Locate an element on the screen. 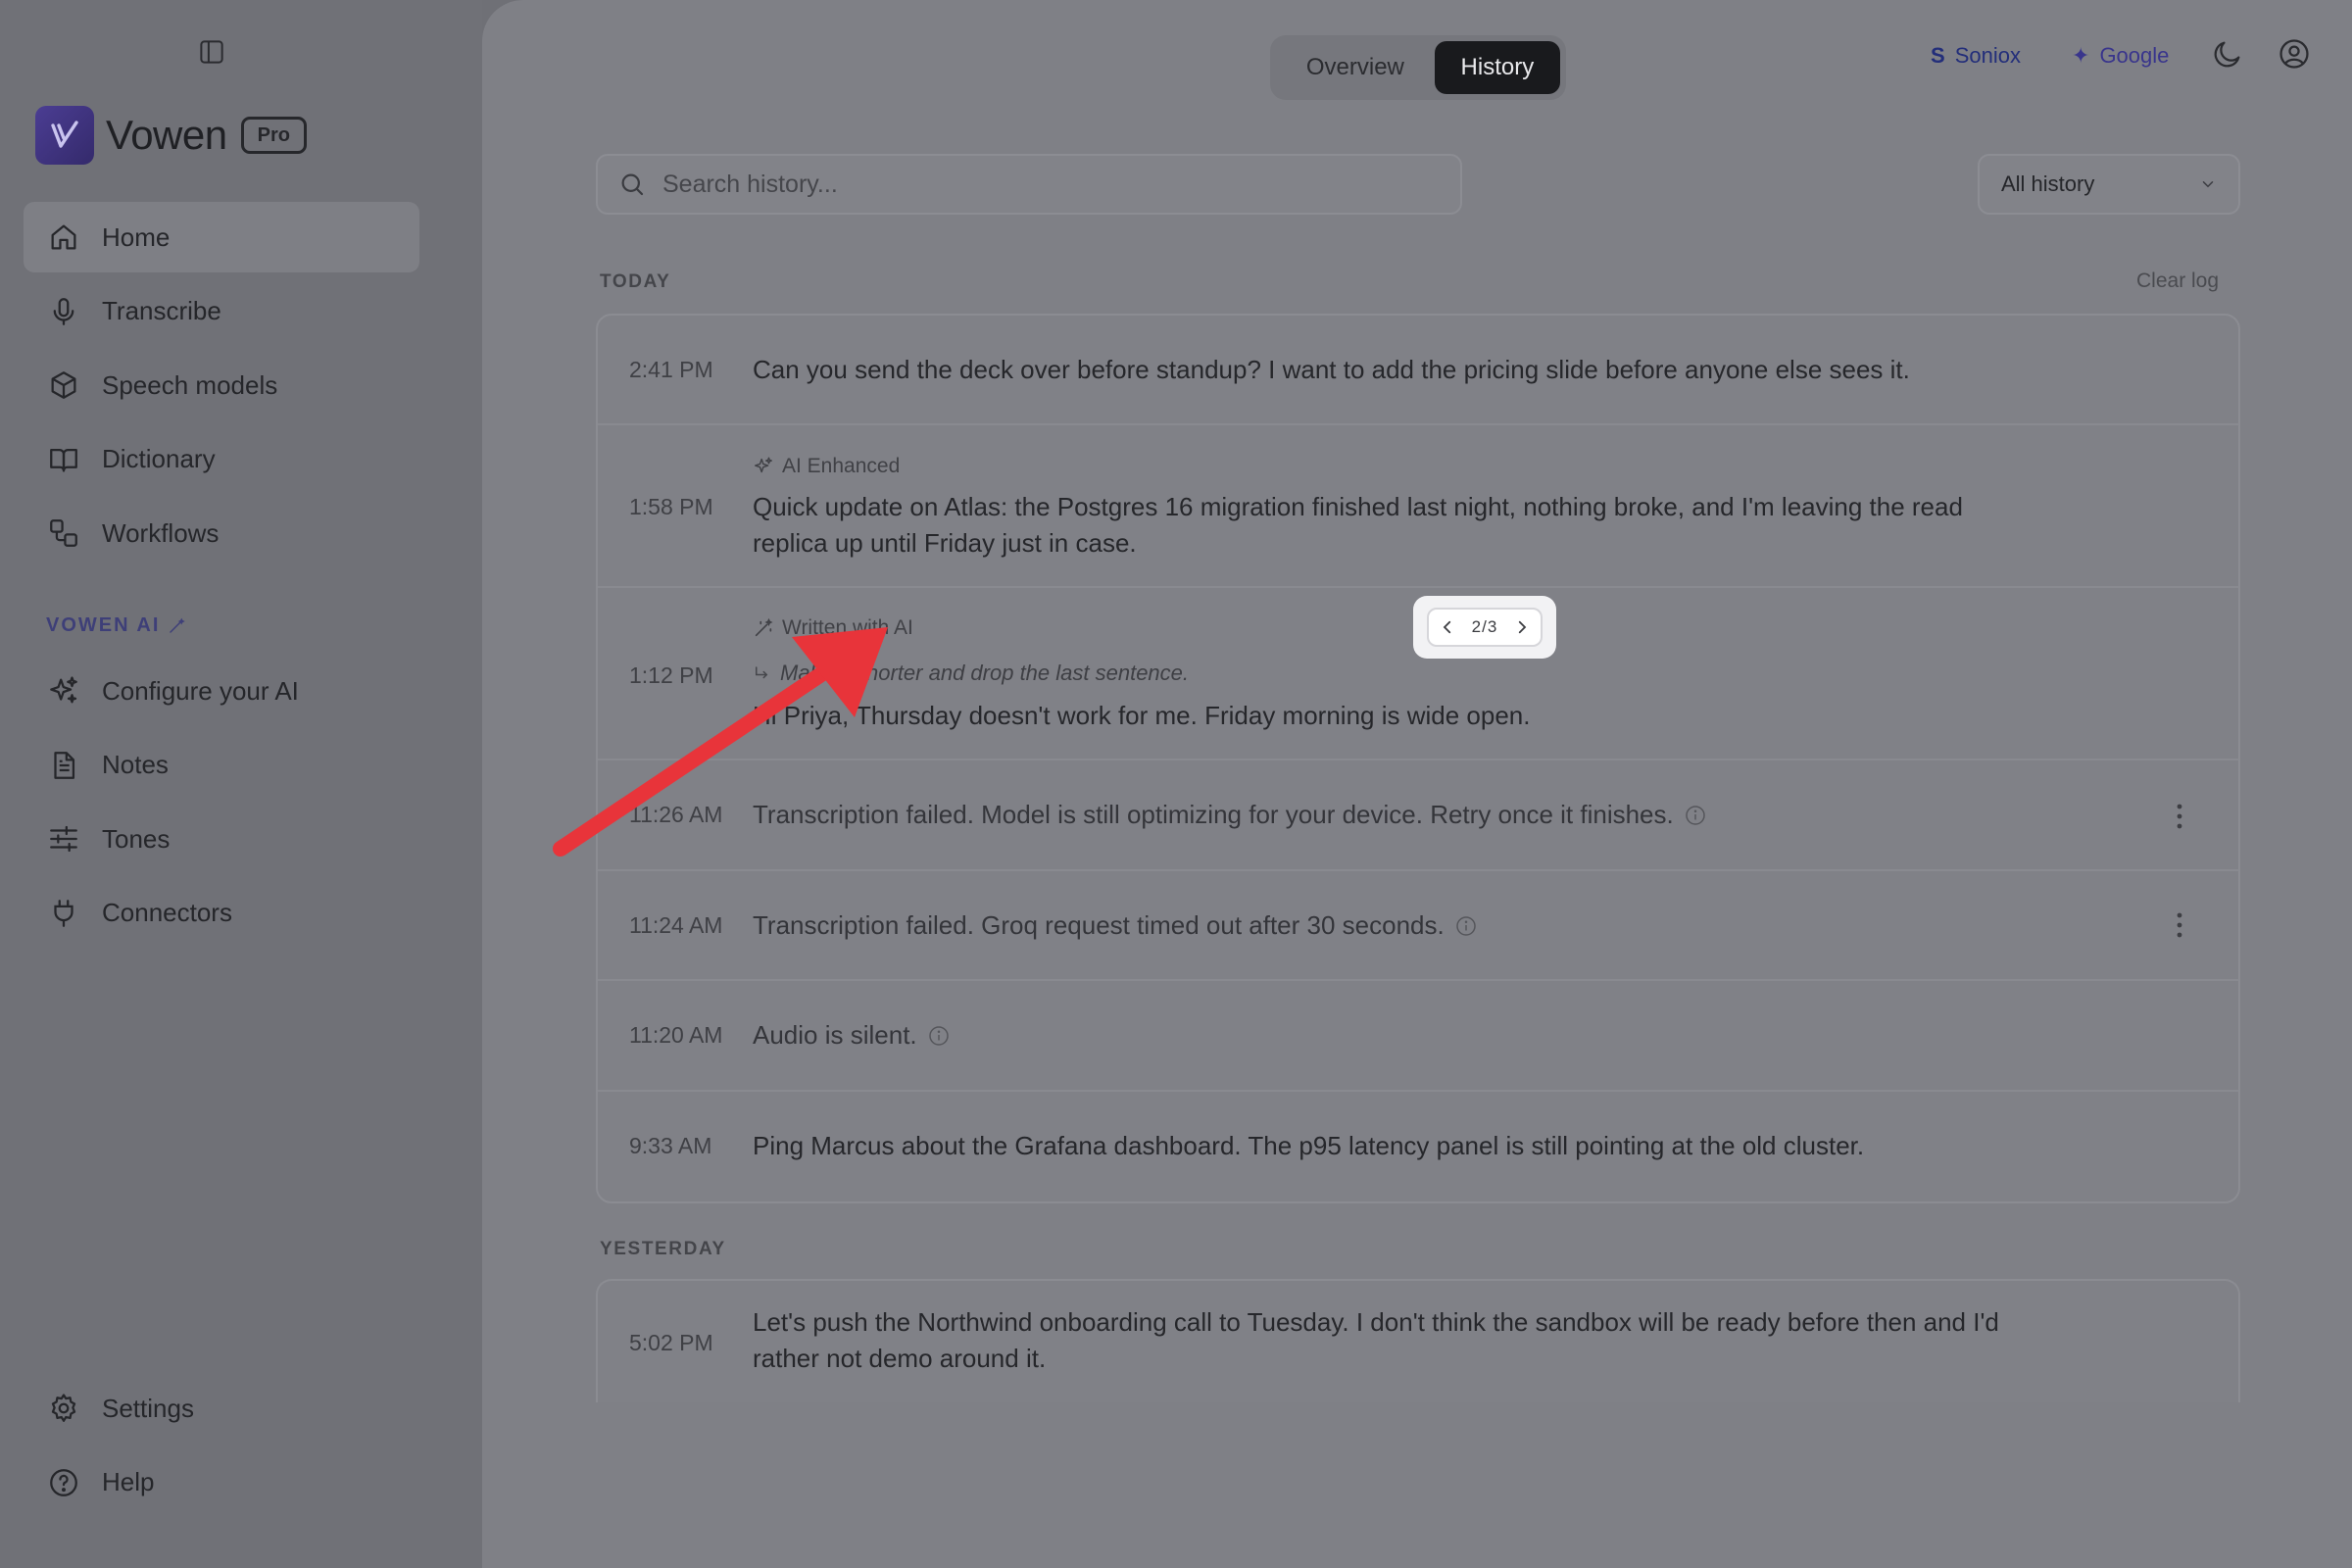  entry-tag-label: Written with AI is located at coordinates (847, 627).